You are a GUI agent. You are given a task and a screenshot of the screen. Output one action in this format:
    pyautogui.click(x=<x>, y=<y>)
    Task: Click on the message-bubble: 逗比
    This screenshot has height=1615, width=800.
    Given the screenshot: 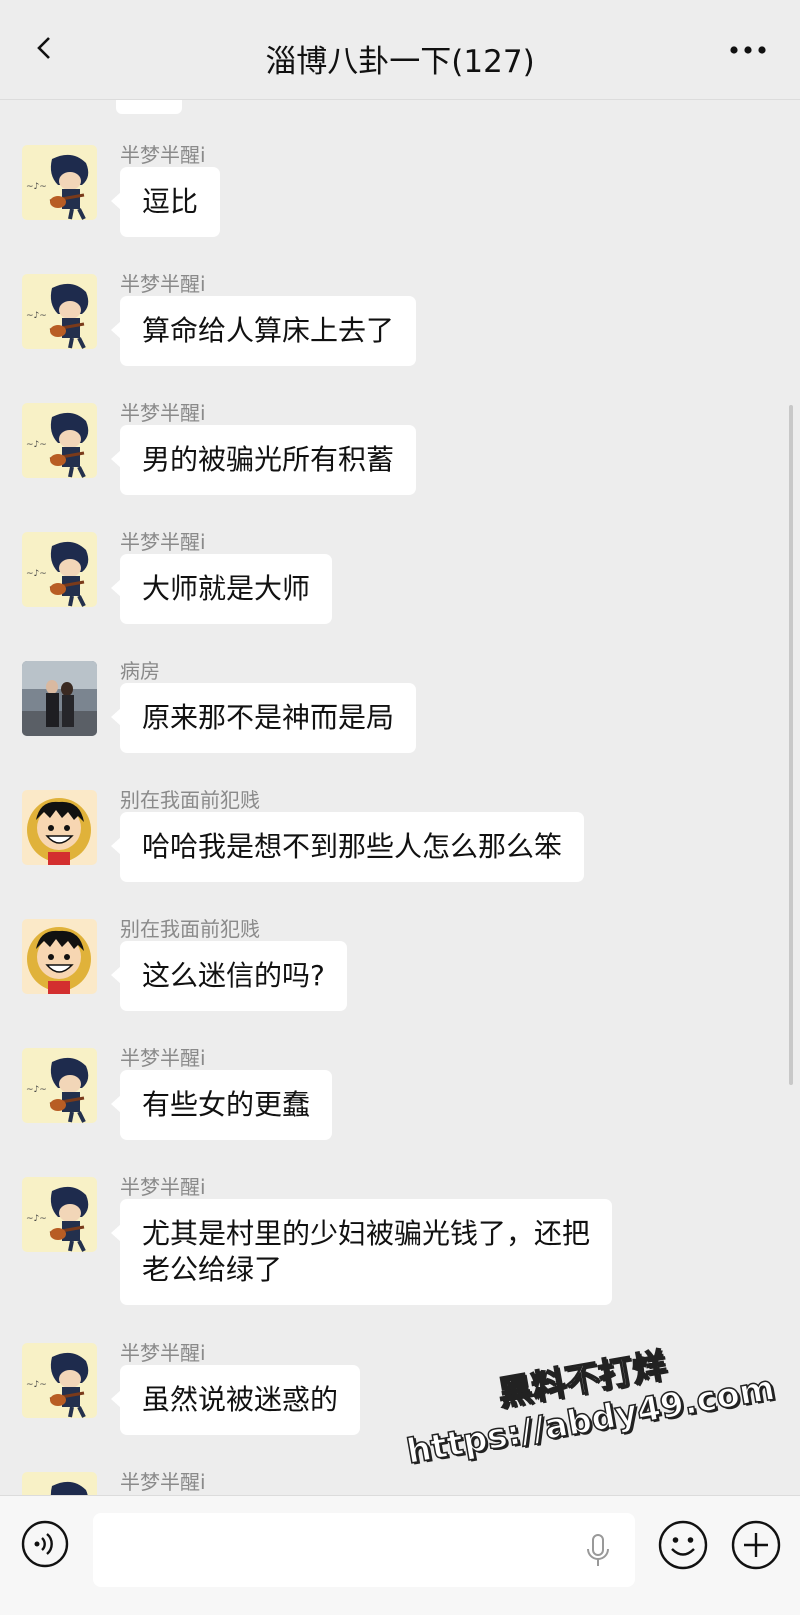 What is the action you would take?
    pyautogui.click(x=165, y=202)
    